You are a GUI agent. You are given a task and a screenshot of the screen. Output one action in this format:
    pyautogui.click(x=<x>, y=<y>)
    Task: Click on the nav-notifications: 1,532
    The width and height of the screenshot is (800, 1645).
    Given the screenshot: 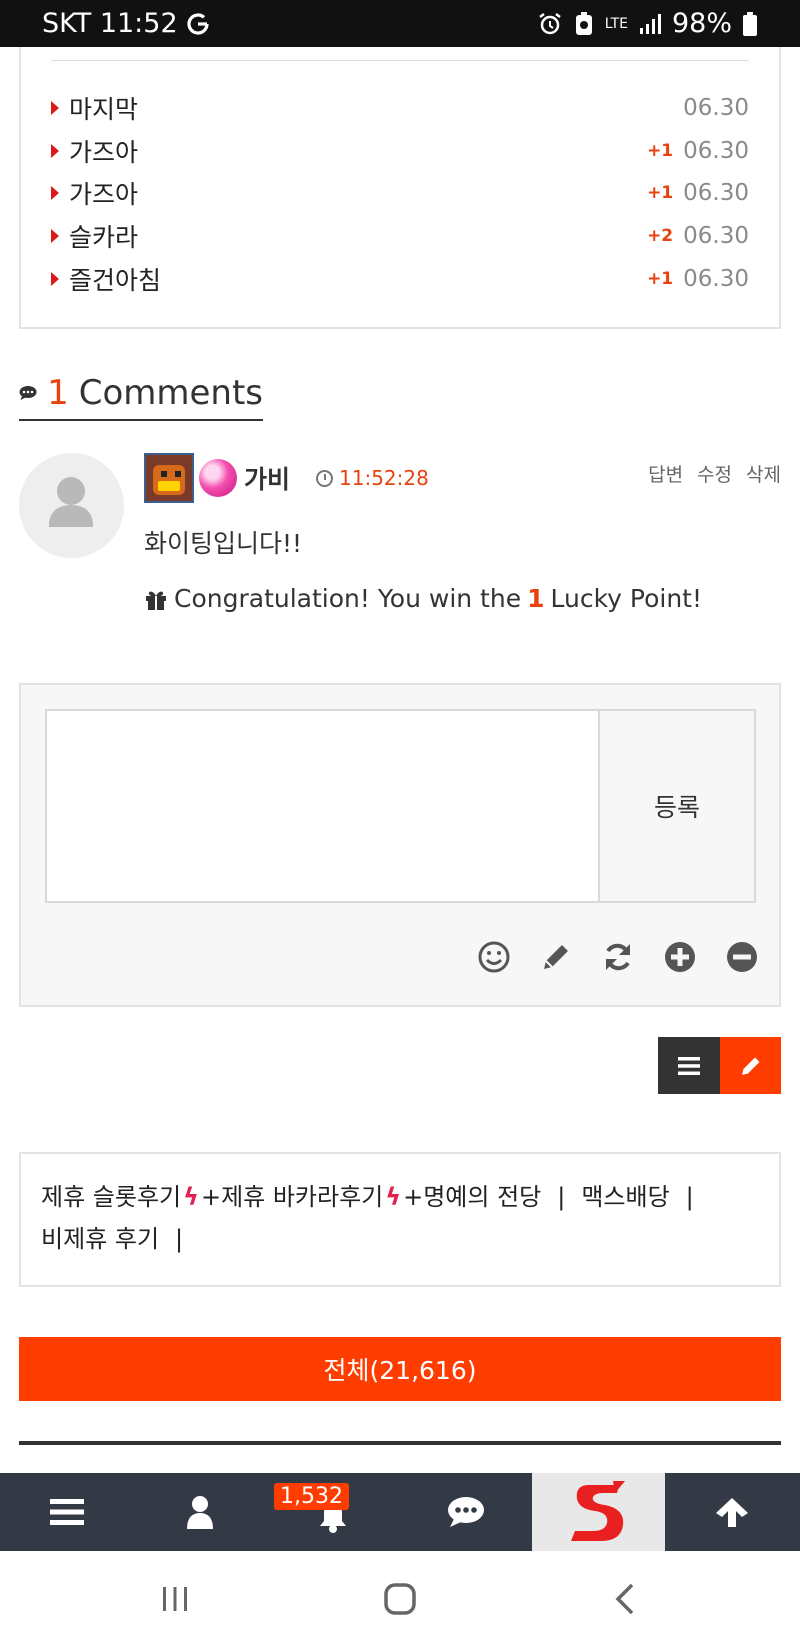 What is the action you would take?
    pyautogui.click(x=332, y=1512)
    